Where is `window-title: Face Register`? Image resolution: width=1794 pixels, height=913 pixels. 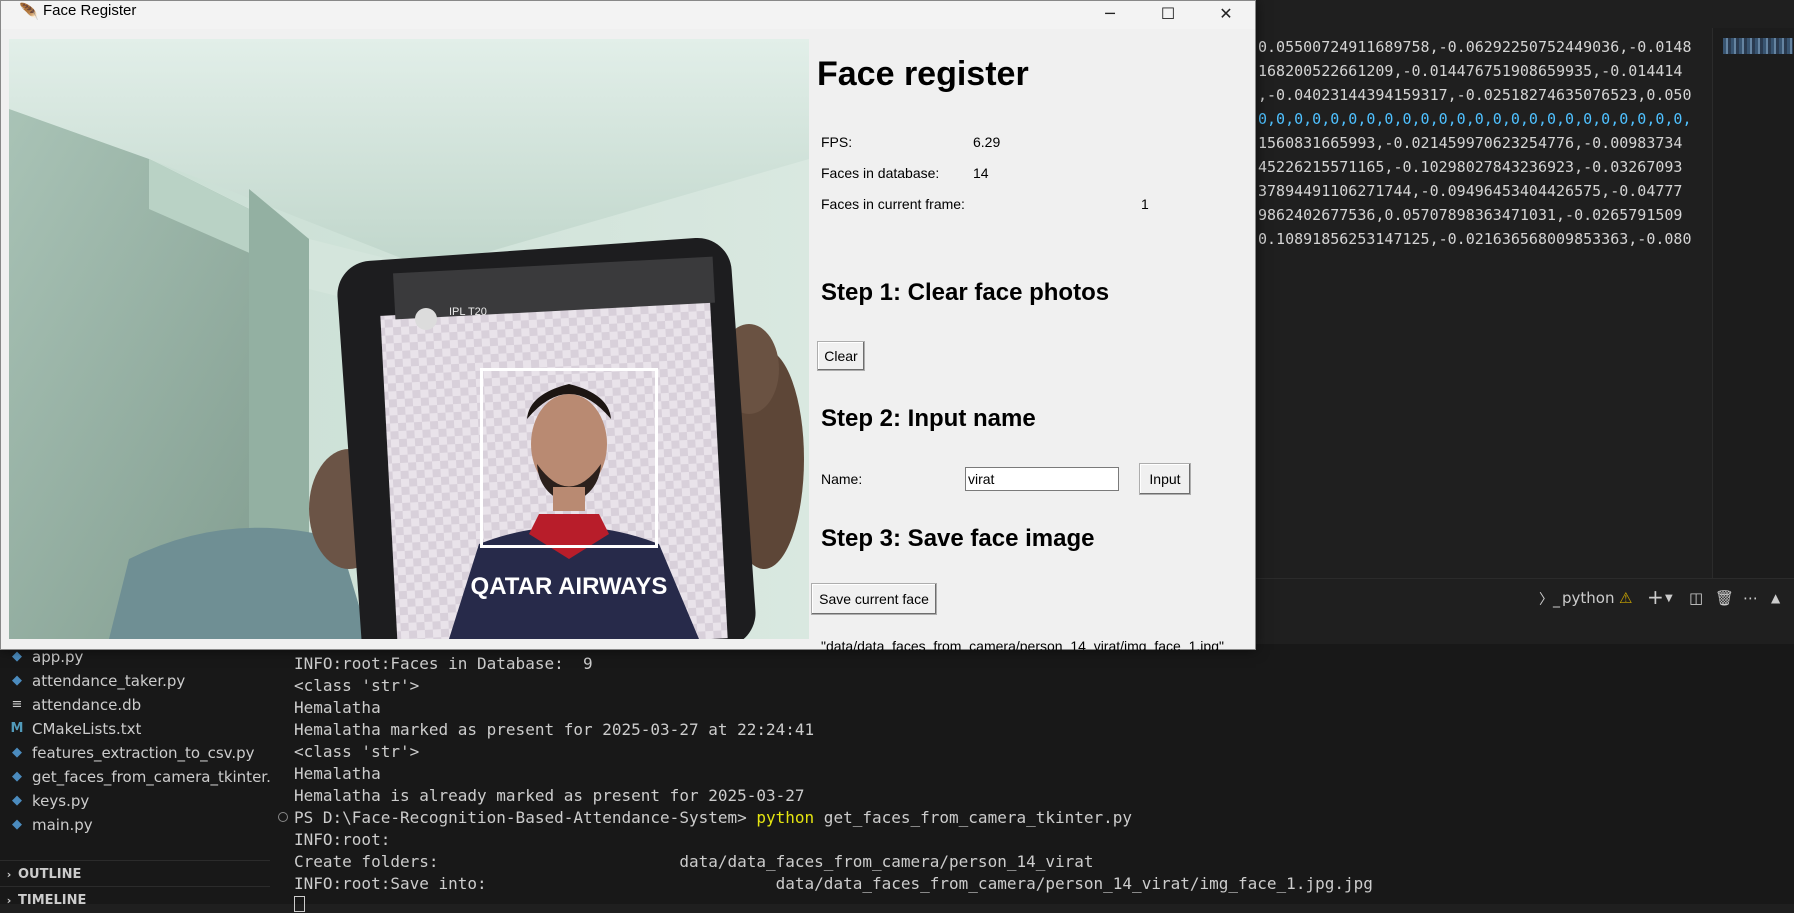 window-title: Face Register is located at coordinates (90, 10).